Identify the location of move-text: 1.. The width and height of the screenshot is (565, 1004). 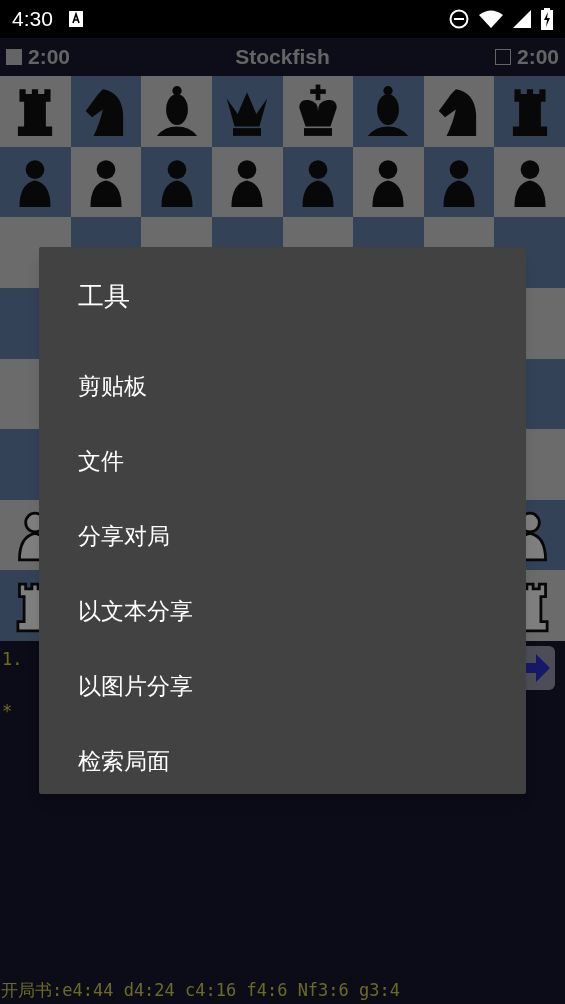
(12, 659).